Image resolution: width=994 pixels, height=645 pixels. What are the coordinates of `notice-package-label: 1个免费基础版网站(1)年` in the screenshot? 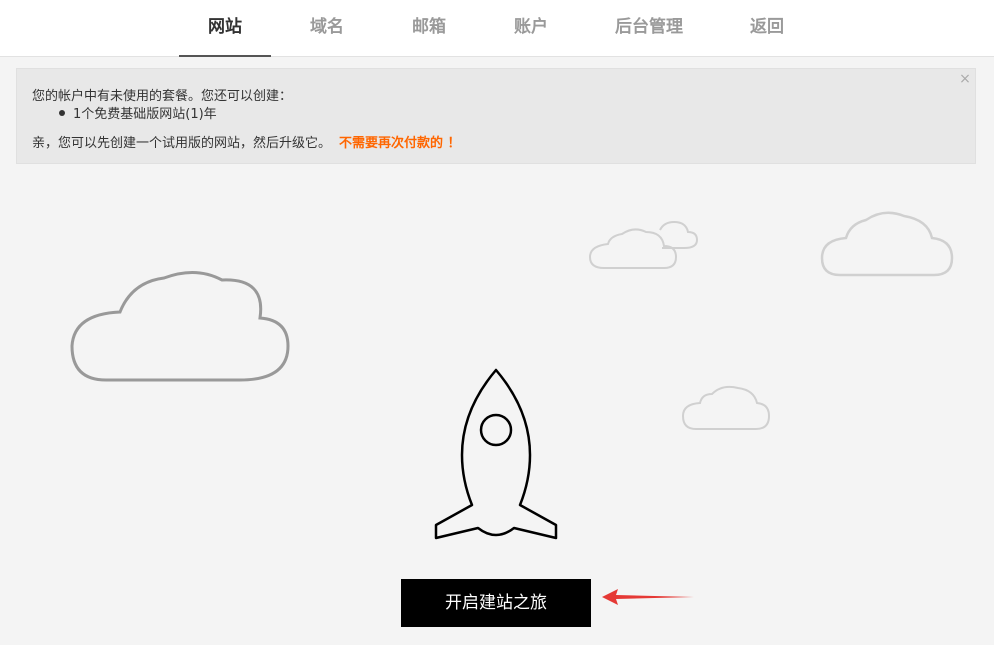 It's located at (145, 114).